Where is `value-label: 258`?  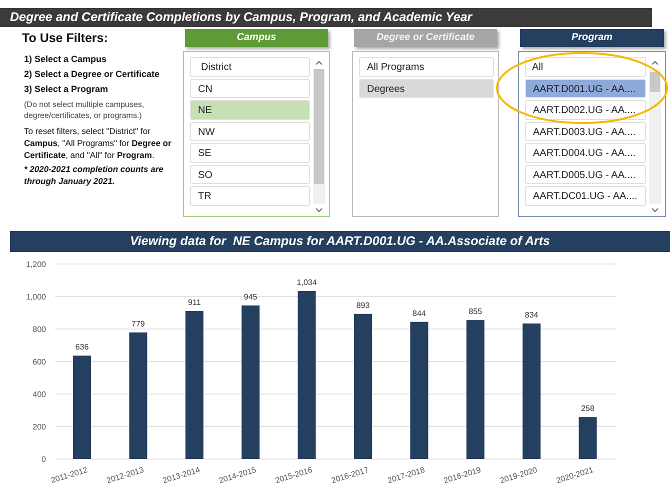 value-label: 258 is located at coordinates (587, 409).